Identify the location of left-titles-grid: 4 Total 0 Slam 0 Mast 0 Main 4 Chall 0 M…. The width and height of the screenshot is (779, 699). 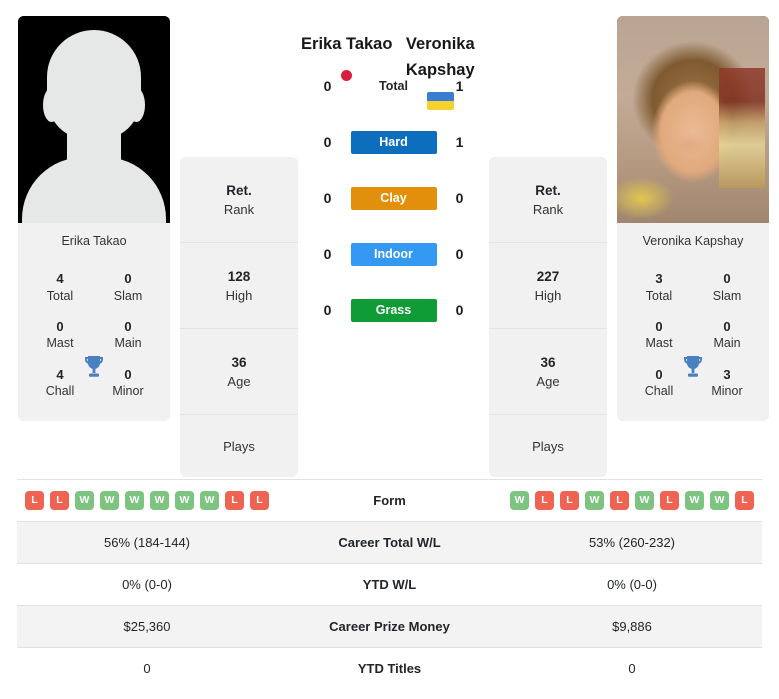
(94, 340).